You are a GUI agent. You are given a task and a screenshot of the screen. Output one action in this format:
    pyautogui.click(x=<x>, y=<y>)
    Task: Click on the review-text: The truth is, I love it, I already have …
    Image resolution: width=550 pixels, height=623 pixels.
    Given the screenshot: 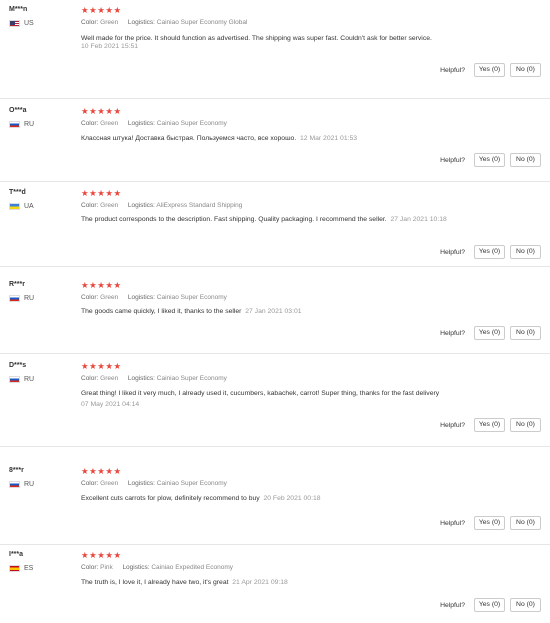 What is the action you would take?
    pyautogui.click(x=286, y=582)
    